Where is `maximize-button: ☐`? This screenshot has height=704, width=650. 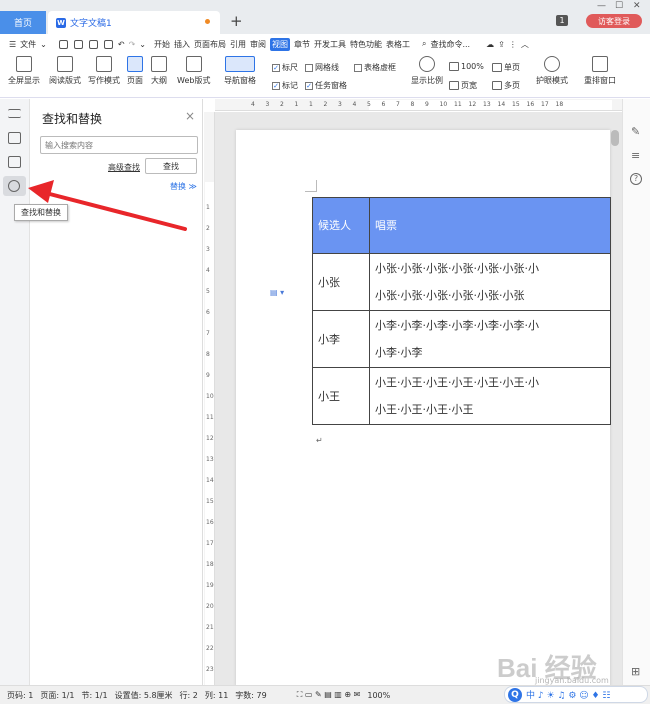 maximize-button: ☐ is located at coordinates (619, 6).